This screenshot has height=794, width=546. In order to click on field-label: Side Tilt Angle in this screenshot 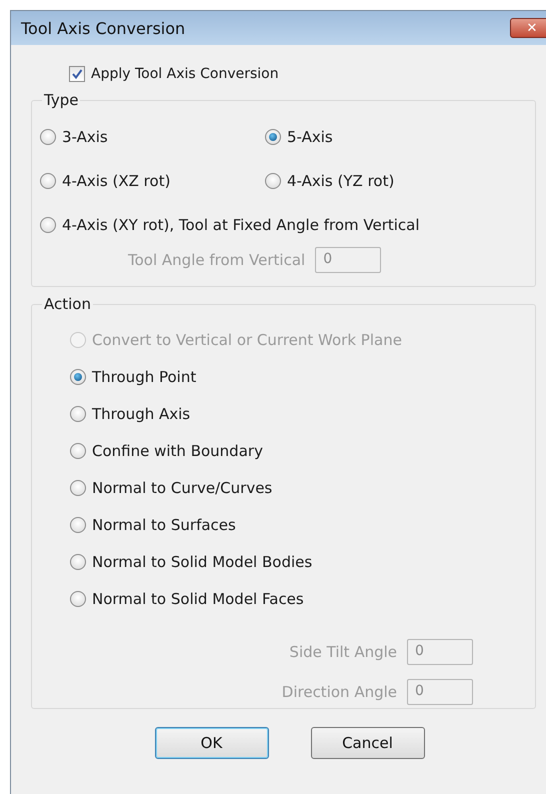, I will do `click(343, 652)`.